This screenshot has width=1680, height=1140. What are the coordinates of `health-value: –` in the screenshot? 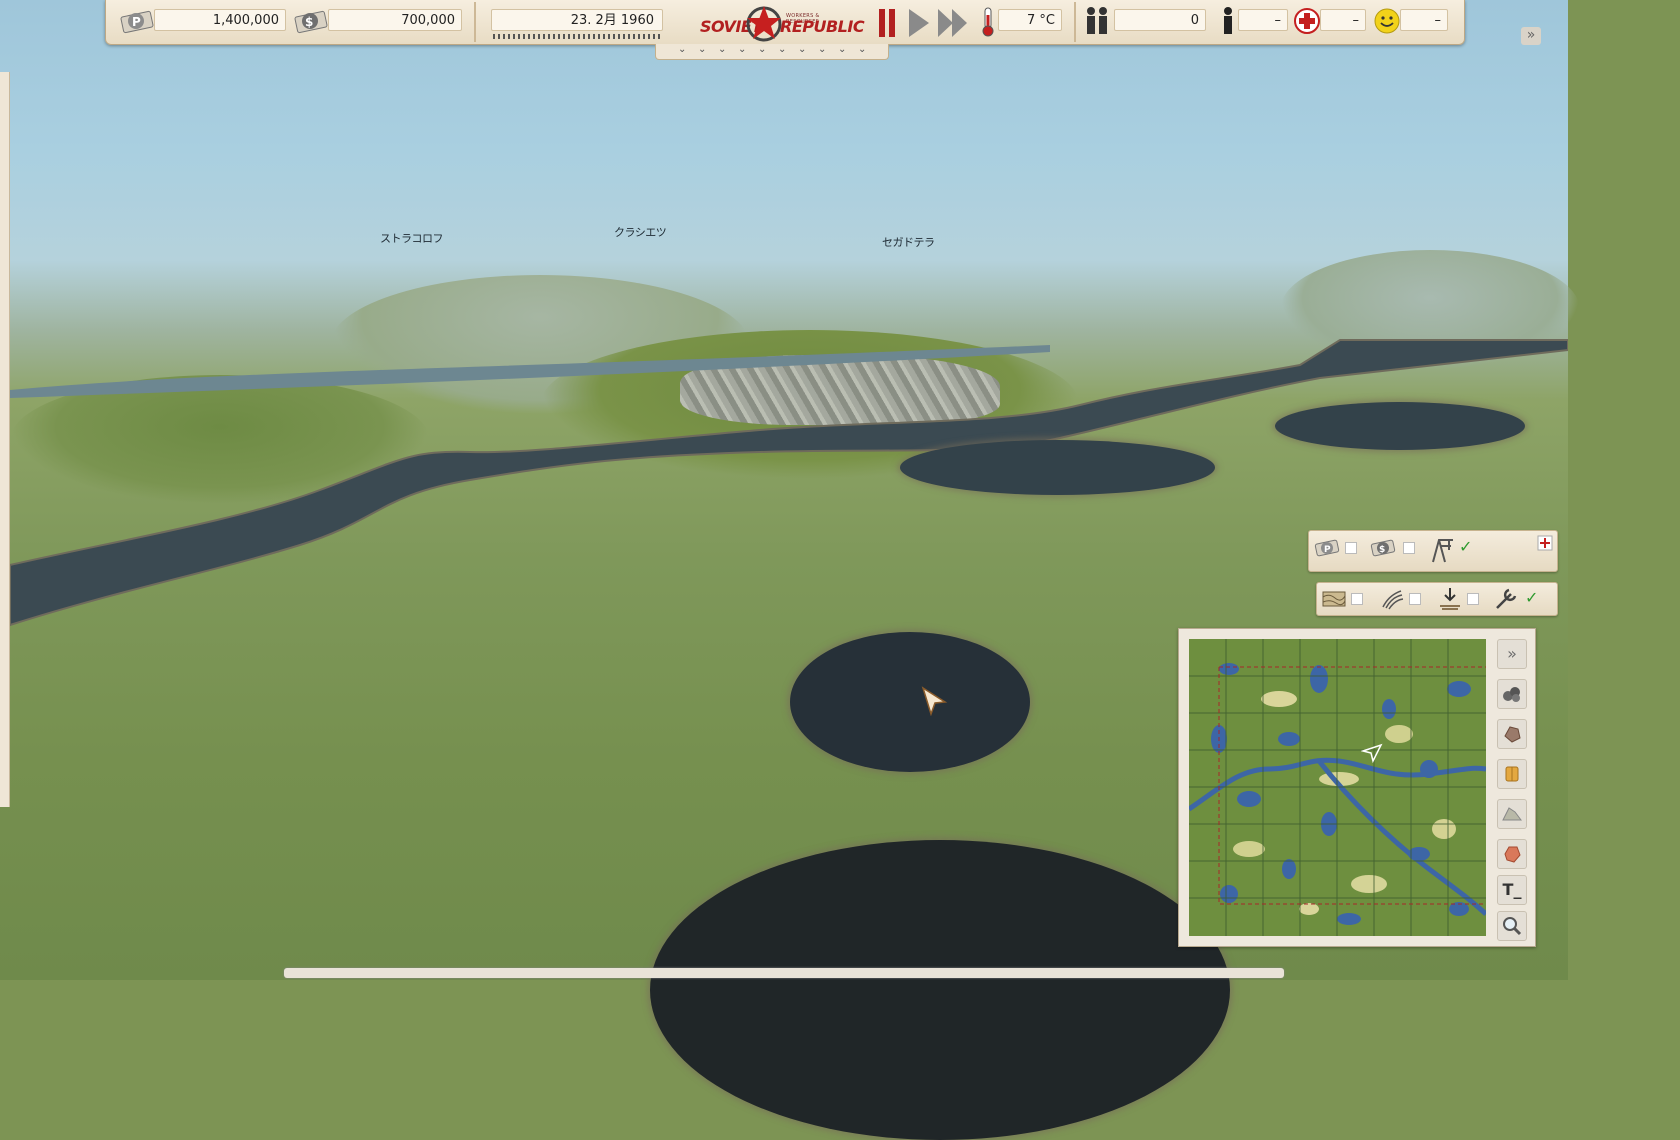 It's located at (1343, 20).